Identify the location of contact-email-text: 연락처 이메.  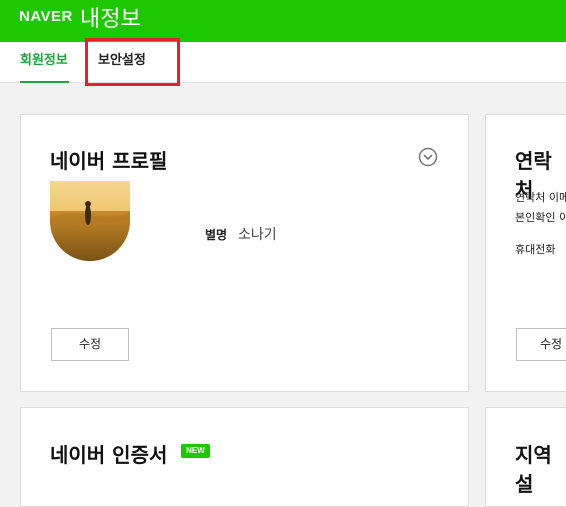
(540, 197).